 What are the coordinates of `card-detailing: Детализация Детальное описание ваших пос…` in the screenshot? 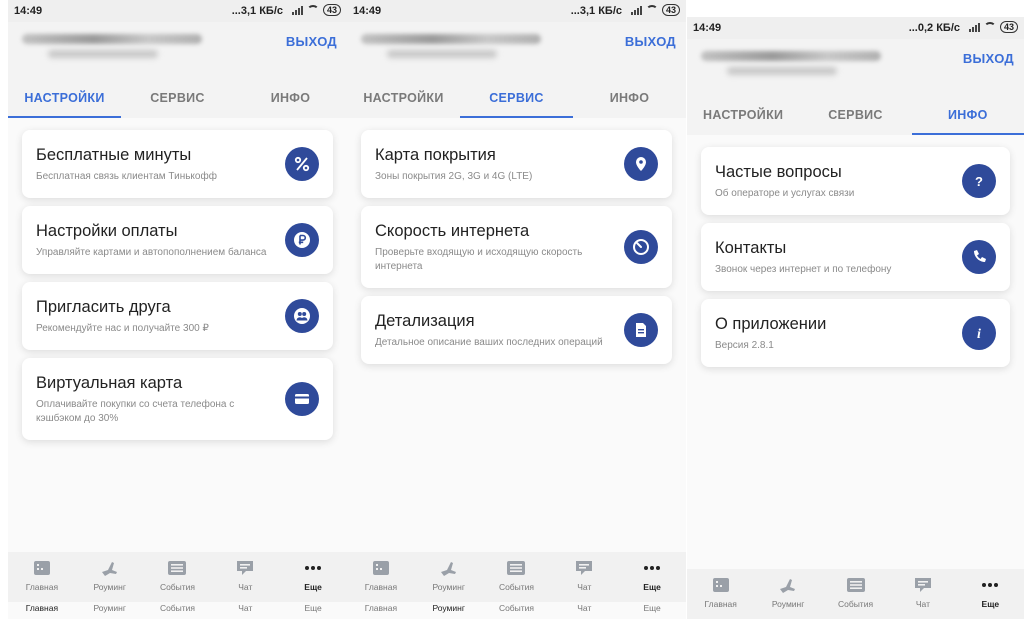 It's located at (516, 330).